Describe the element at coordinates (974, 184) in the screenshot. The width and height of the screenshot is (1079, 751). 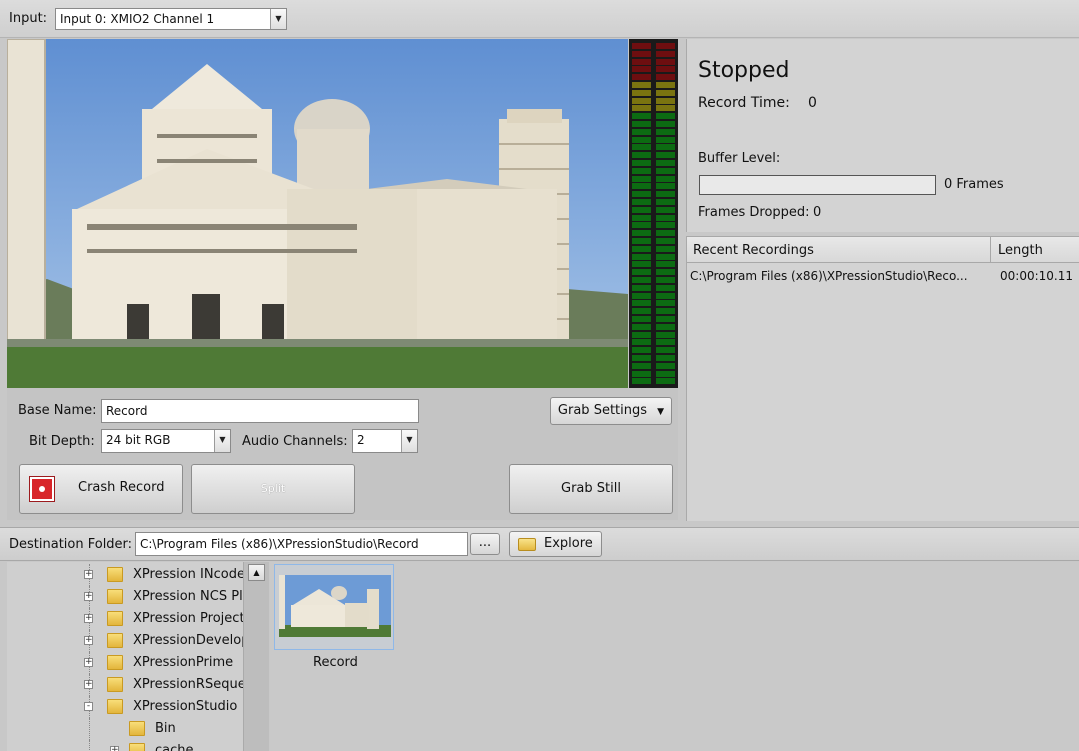
I see `buffer-frames: 0 Frames` at that location.